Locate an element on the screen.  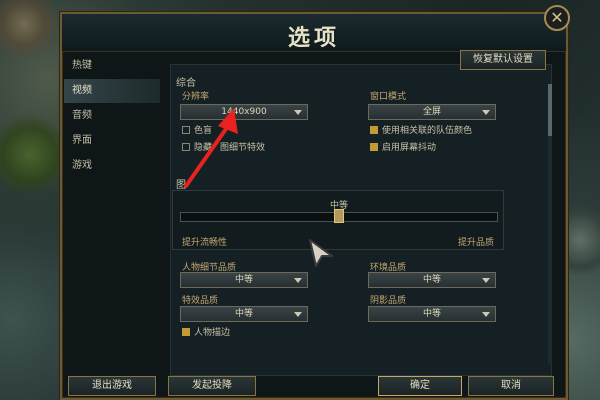
arrow-head-icon is located at coordinates (228, 121).